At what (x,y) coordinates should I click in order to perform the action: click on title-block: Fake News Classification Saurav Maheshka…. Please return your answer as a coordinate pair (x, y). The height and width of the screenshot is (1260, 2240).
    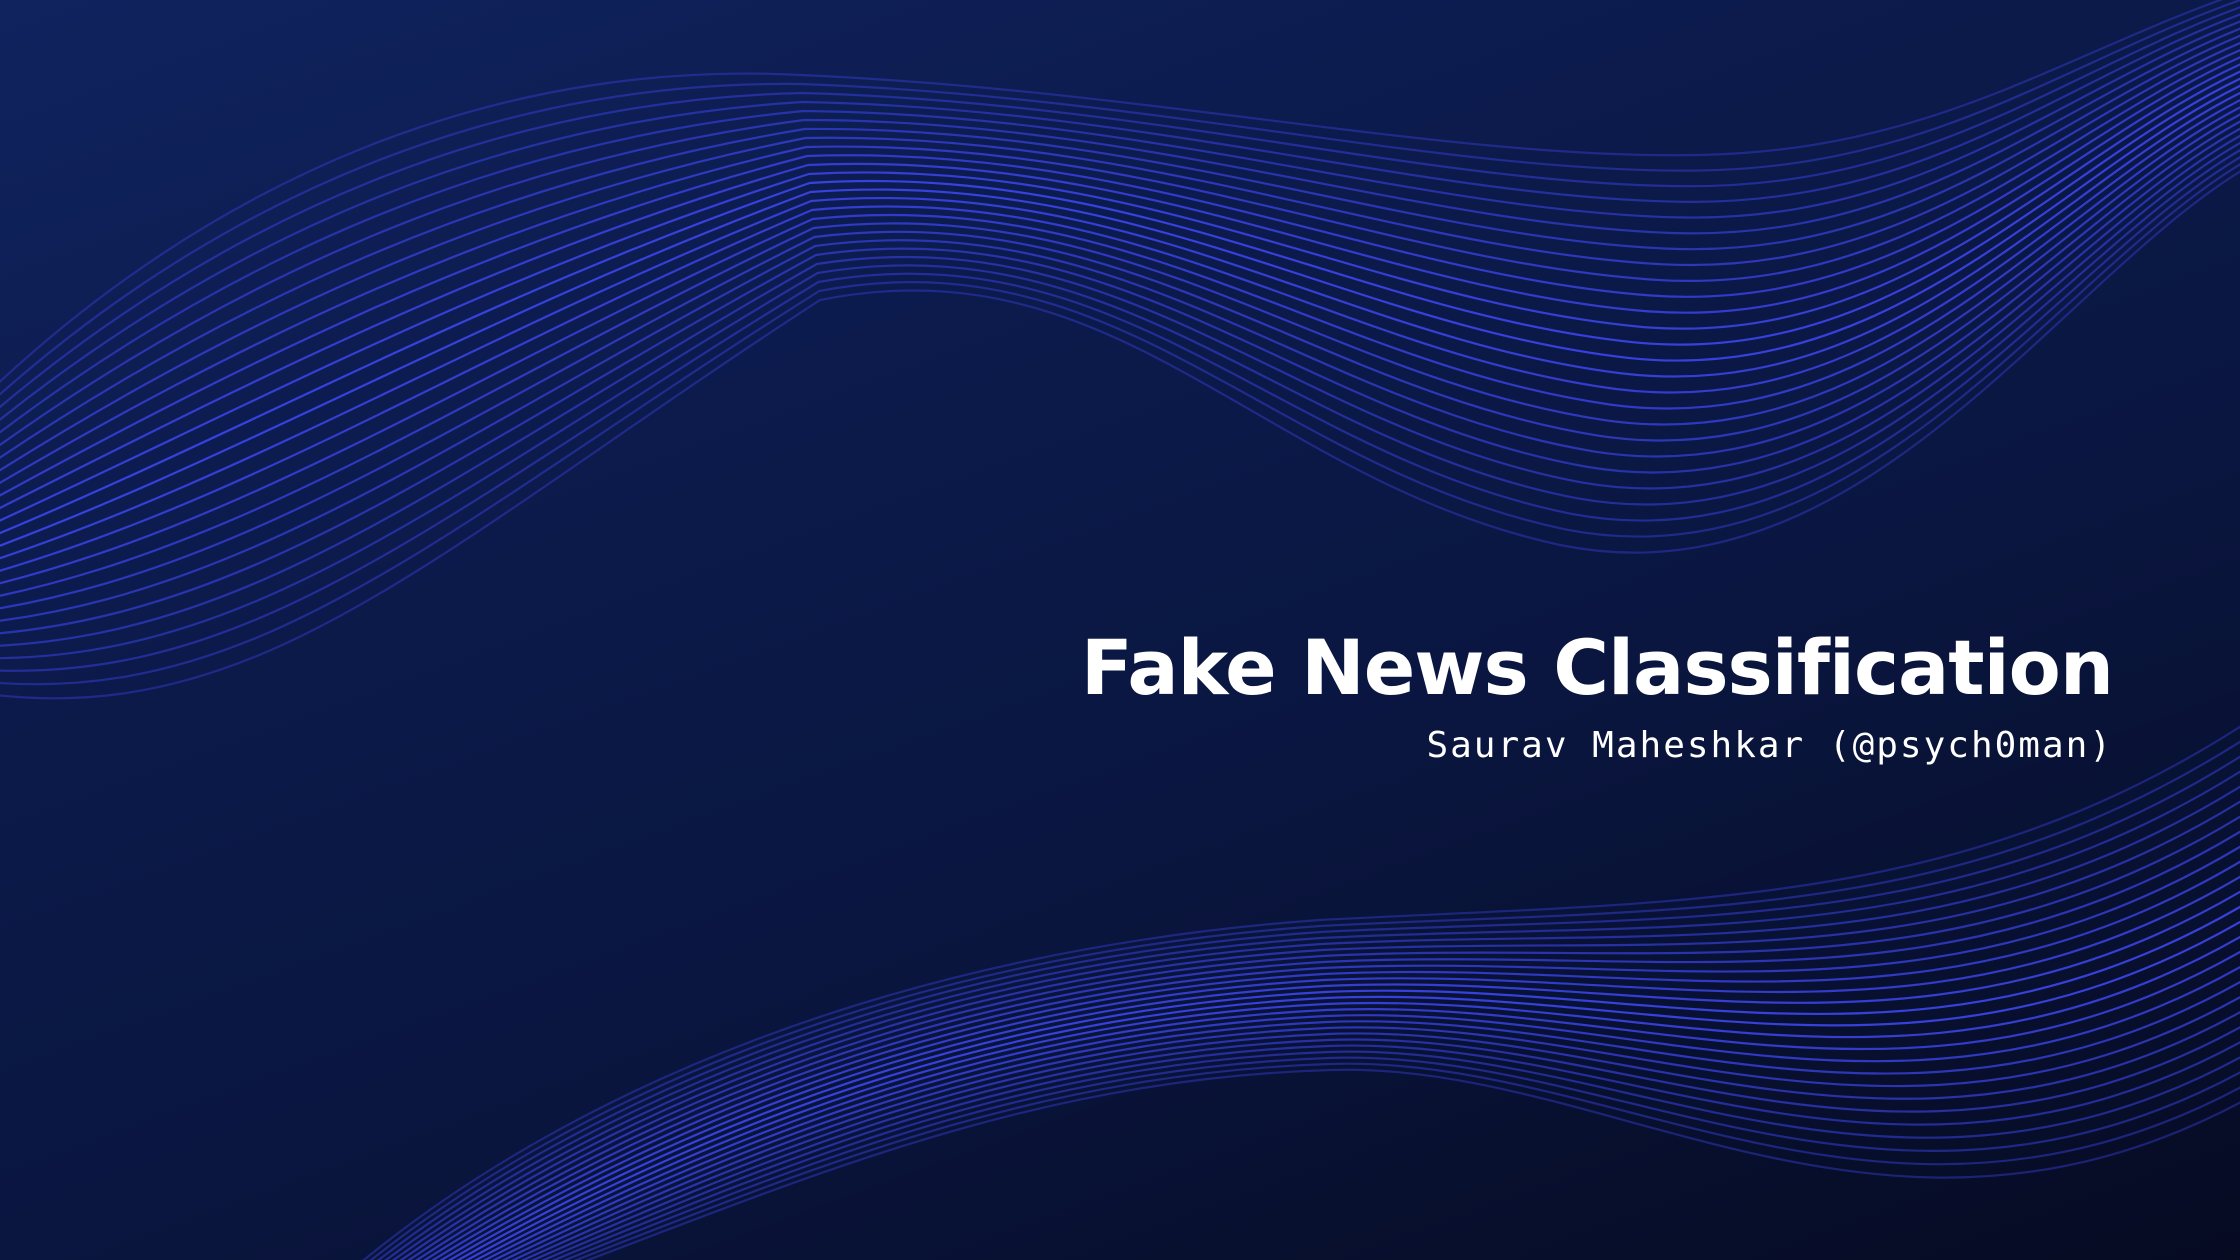
    Looking at the image, I should click on (1597, 694).